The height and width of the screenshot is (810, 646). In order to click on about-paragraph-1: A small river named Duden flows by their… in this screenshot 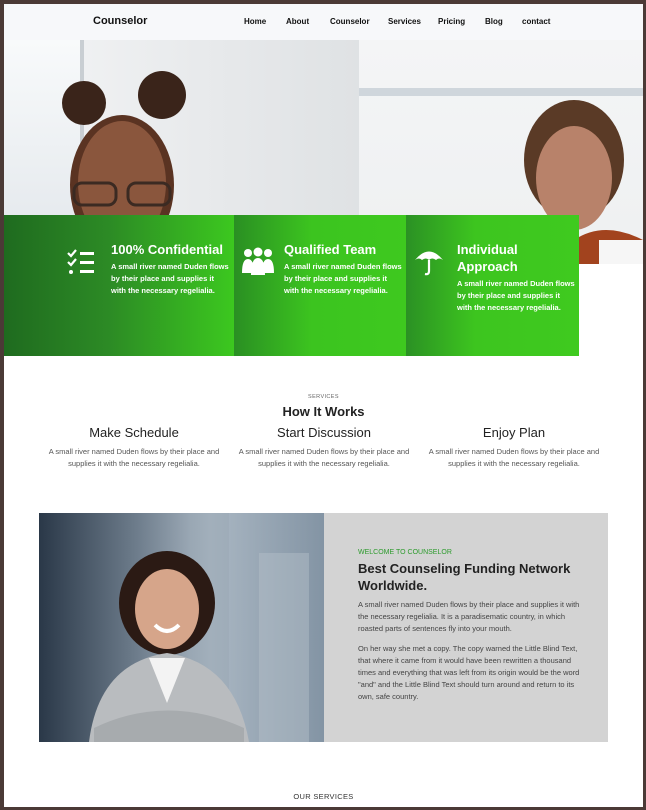, I will do `click(469, 616)`.